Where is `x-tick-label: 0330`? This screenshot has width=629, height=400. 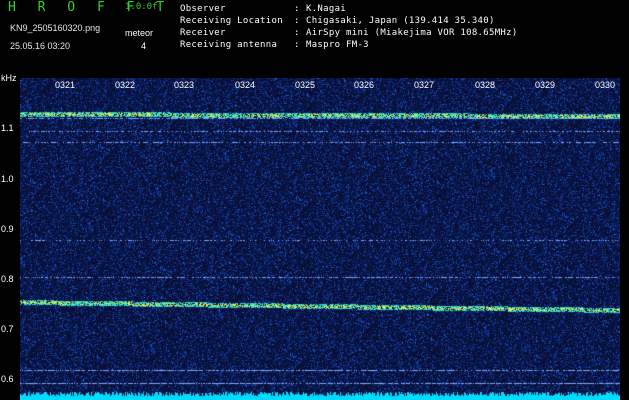
x-tick-label: 0330 is located at coordinates (605, 85).